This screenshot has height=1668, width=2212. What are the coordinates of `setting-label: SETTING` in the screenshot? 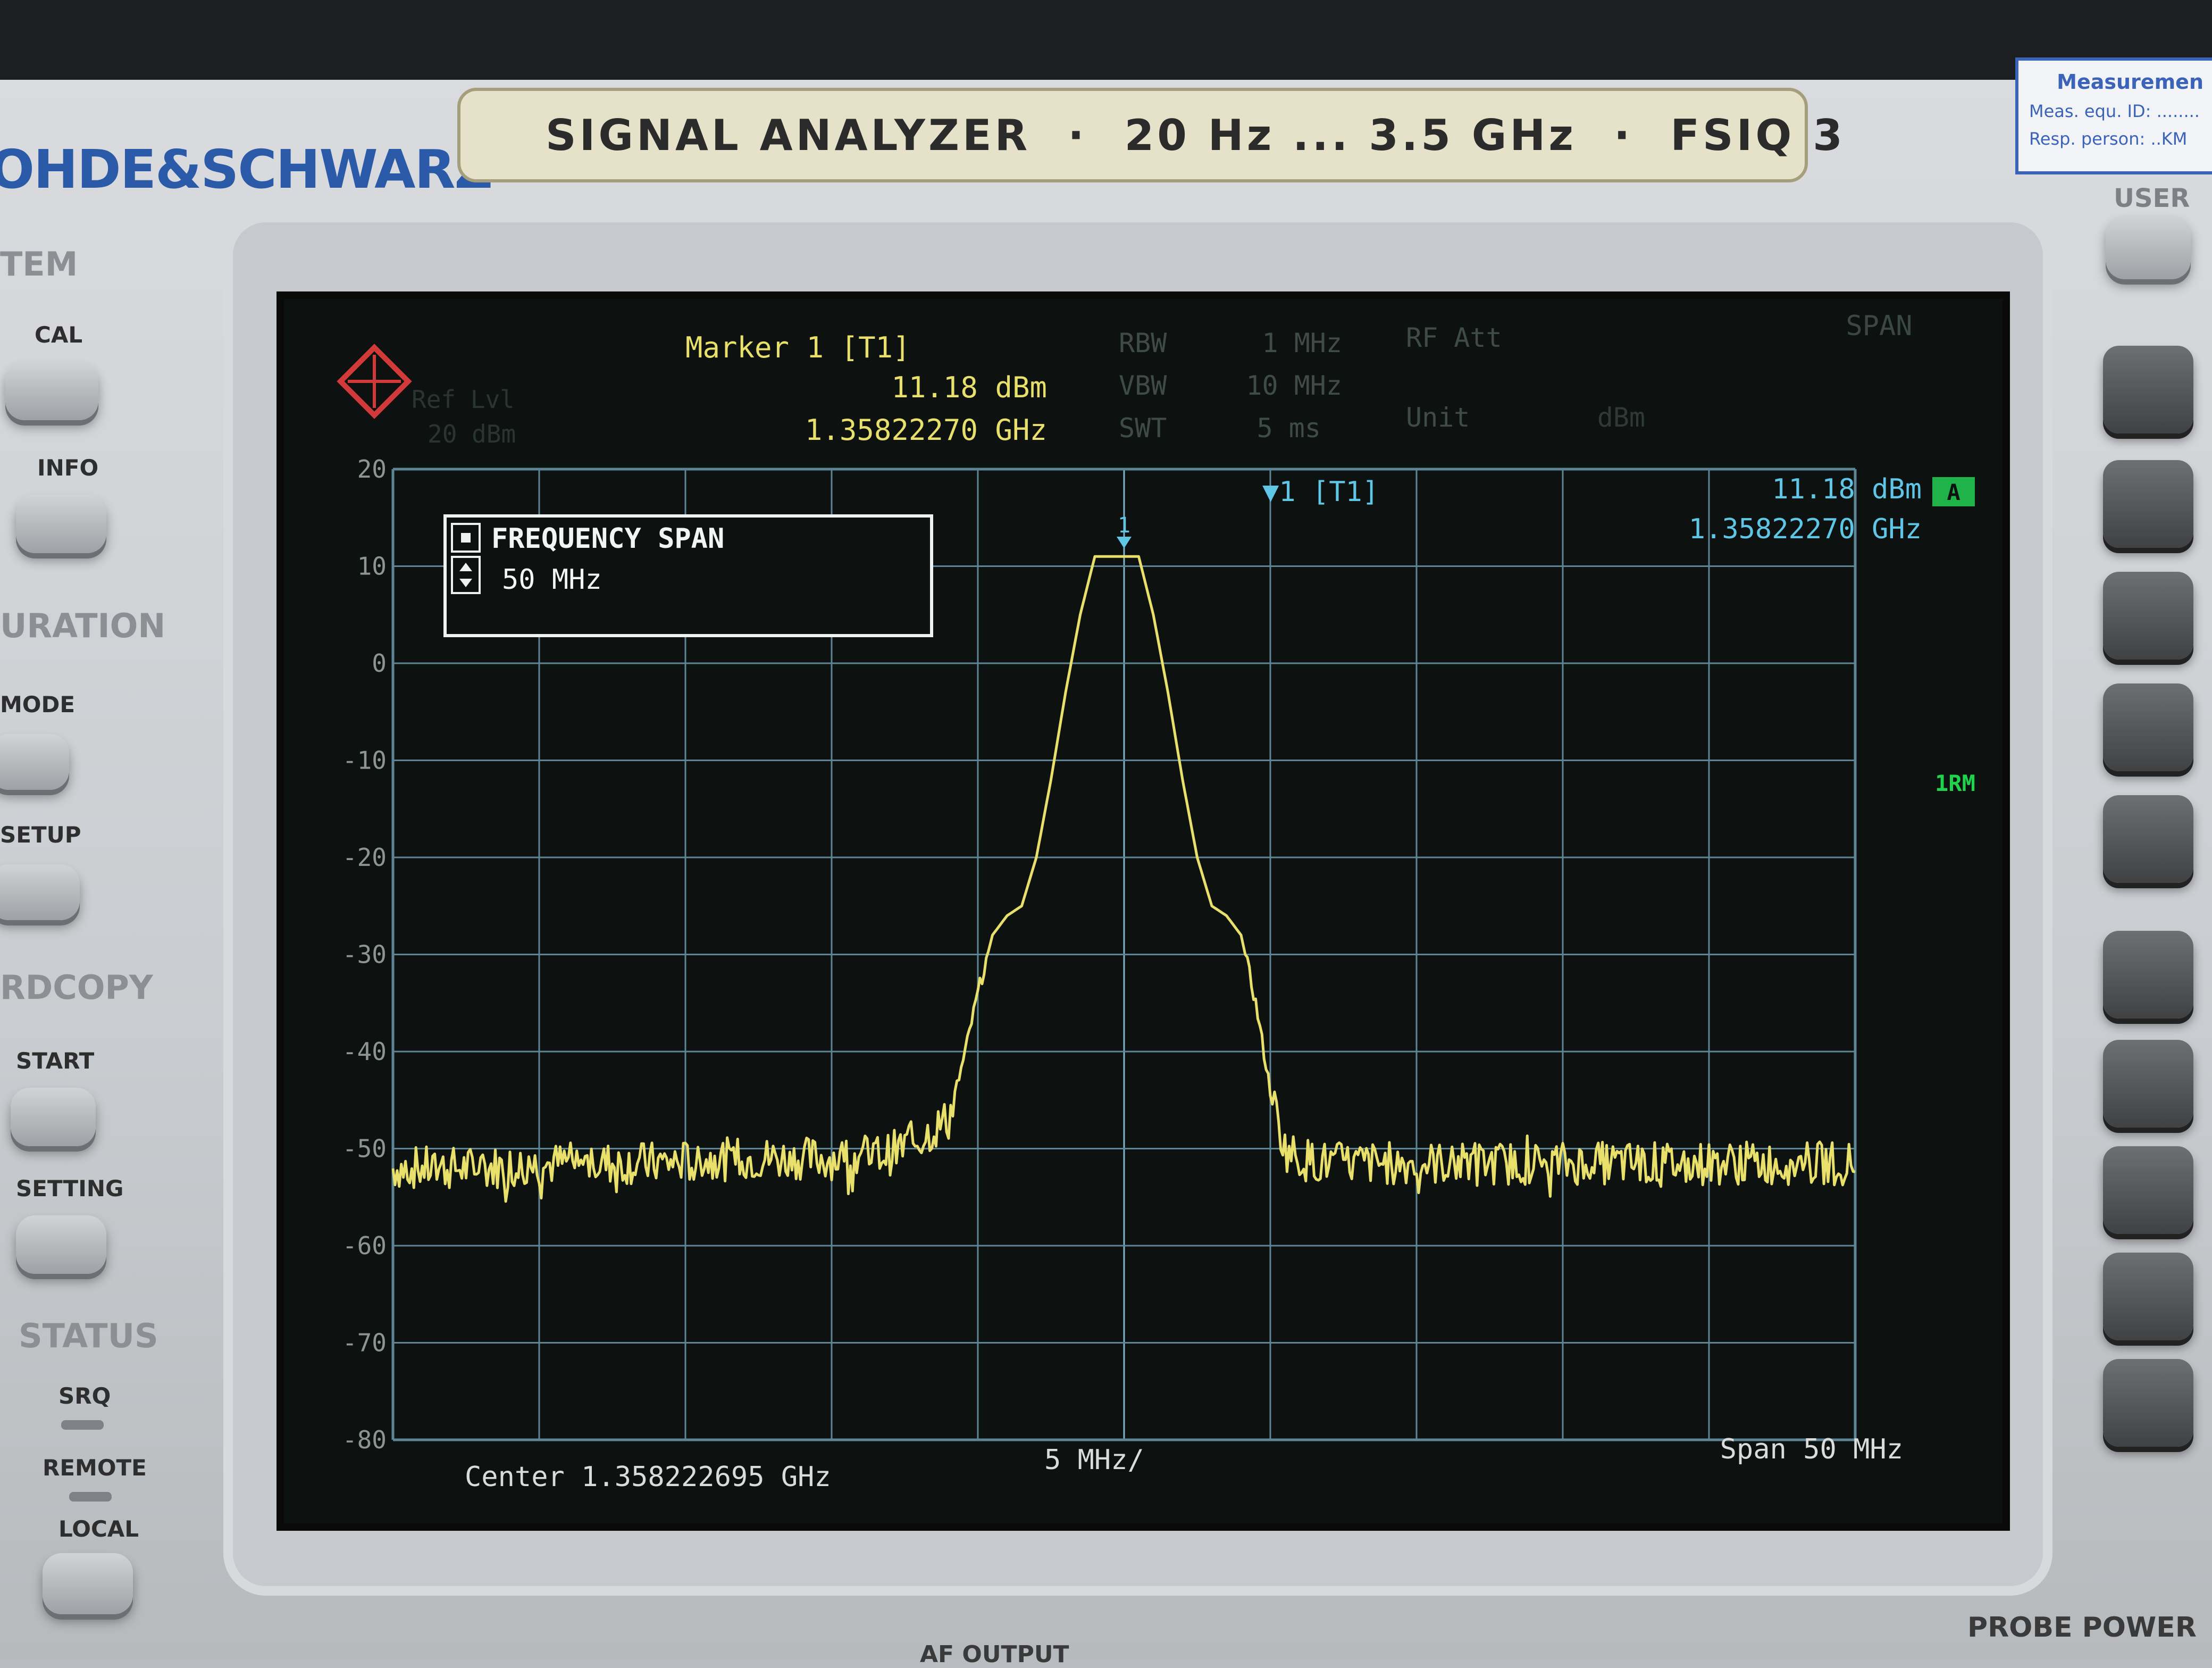 It's located at (70, 1188).